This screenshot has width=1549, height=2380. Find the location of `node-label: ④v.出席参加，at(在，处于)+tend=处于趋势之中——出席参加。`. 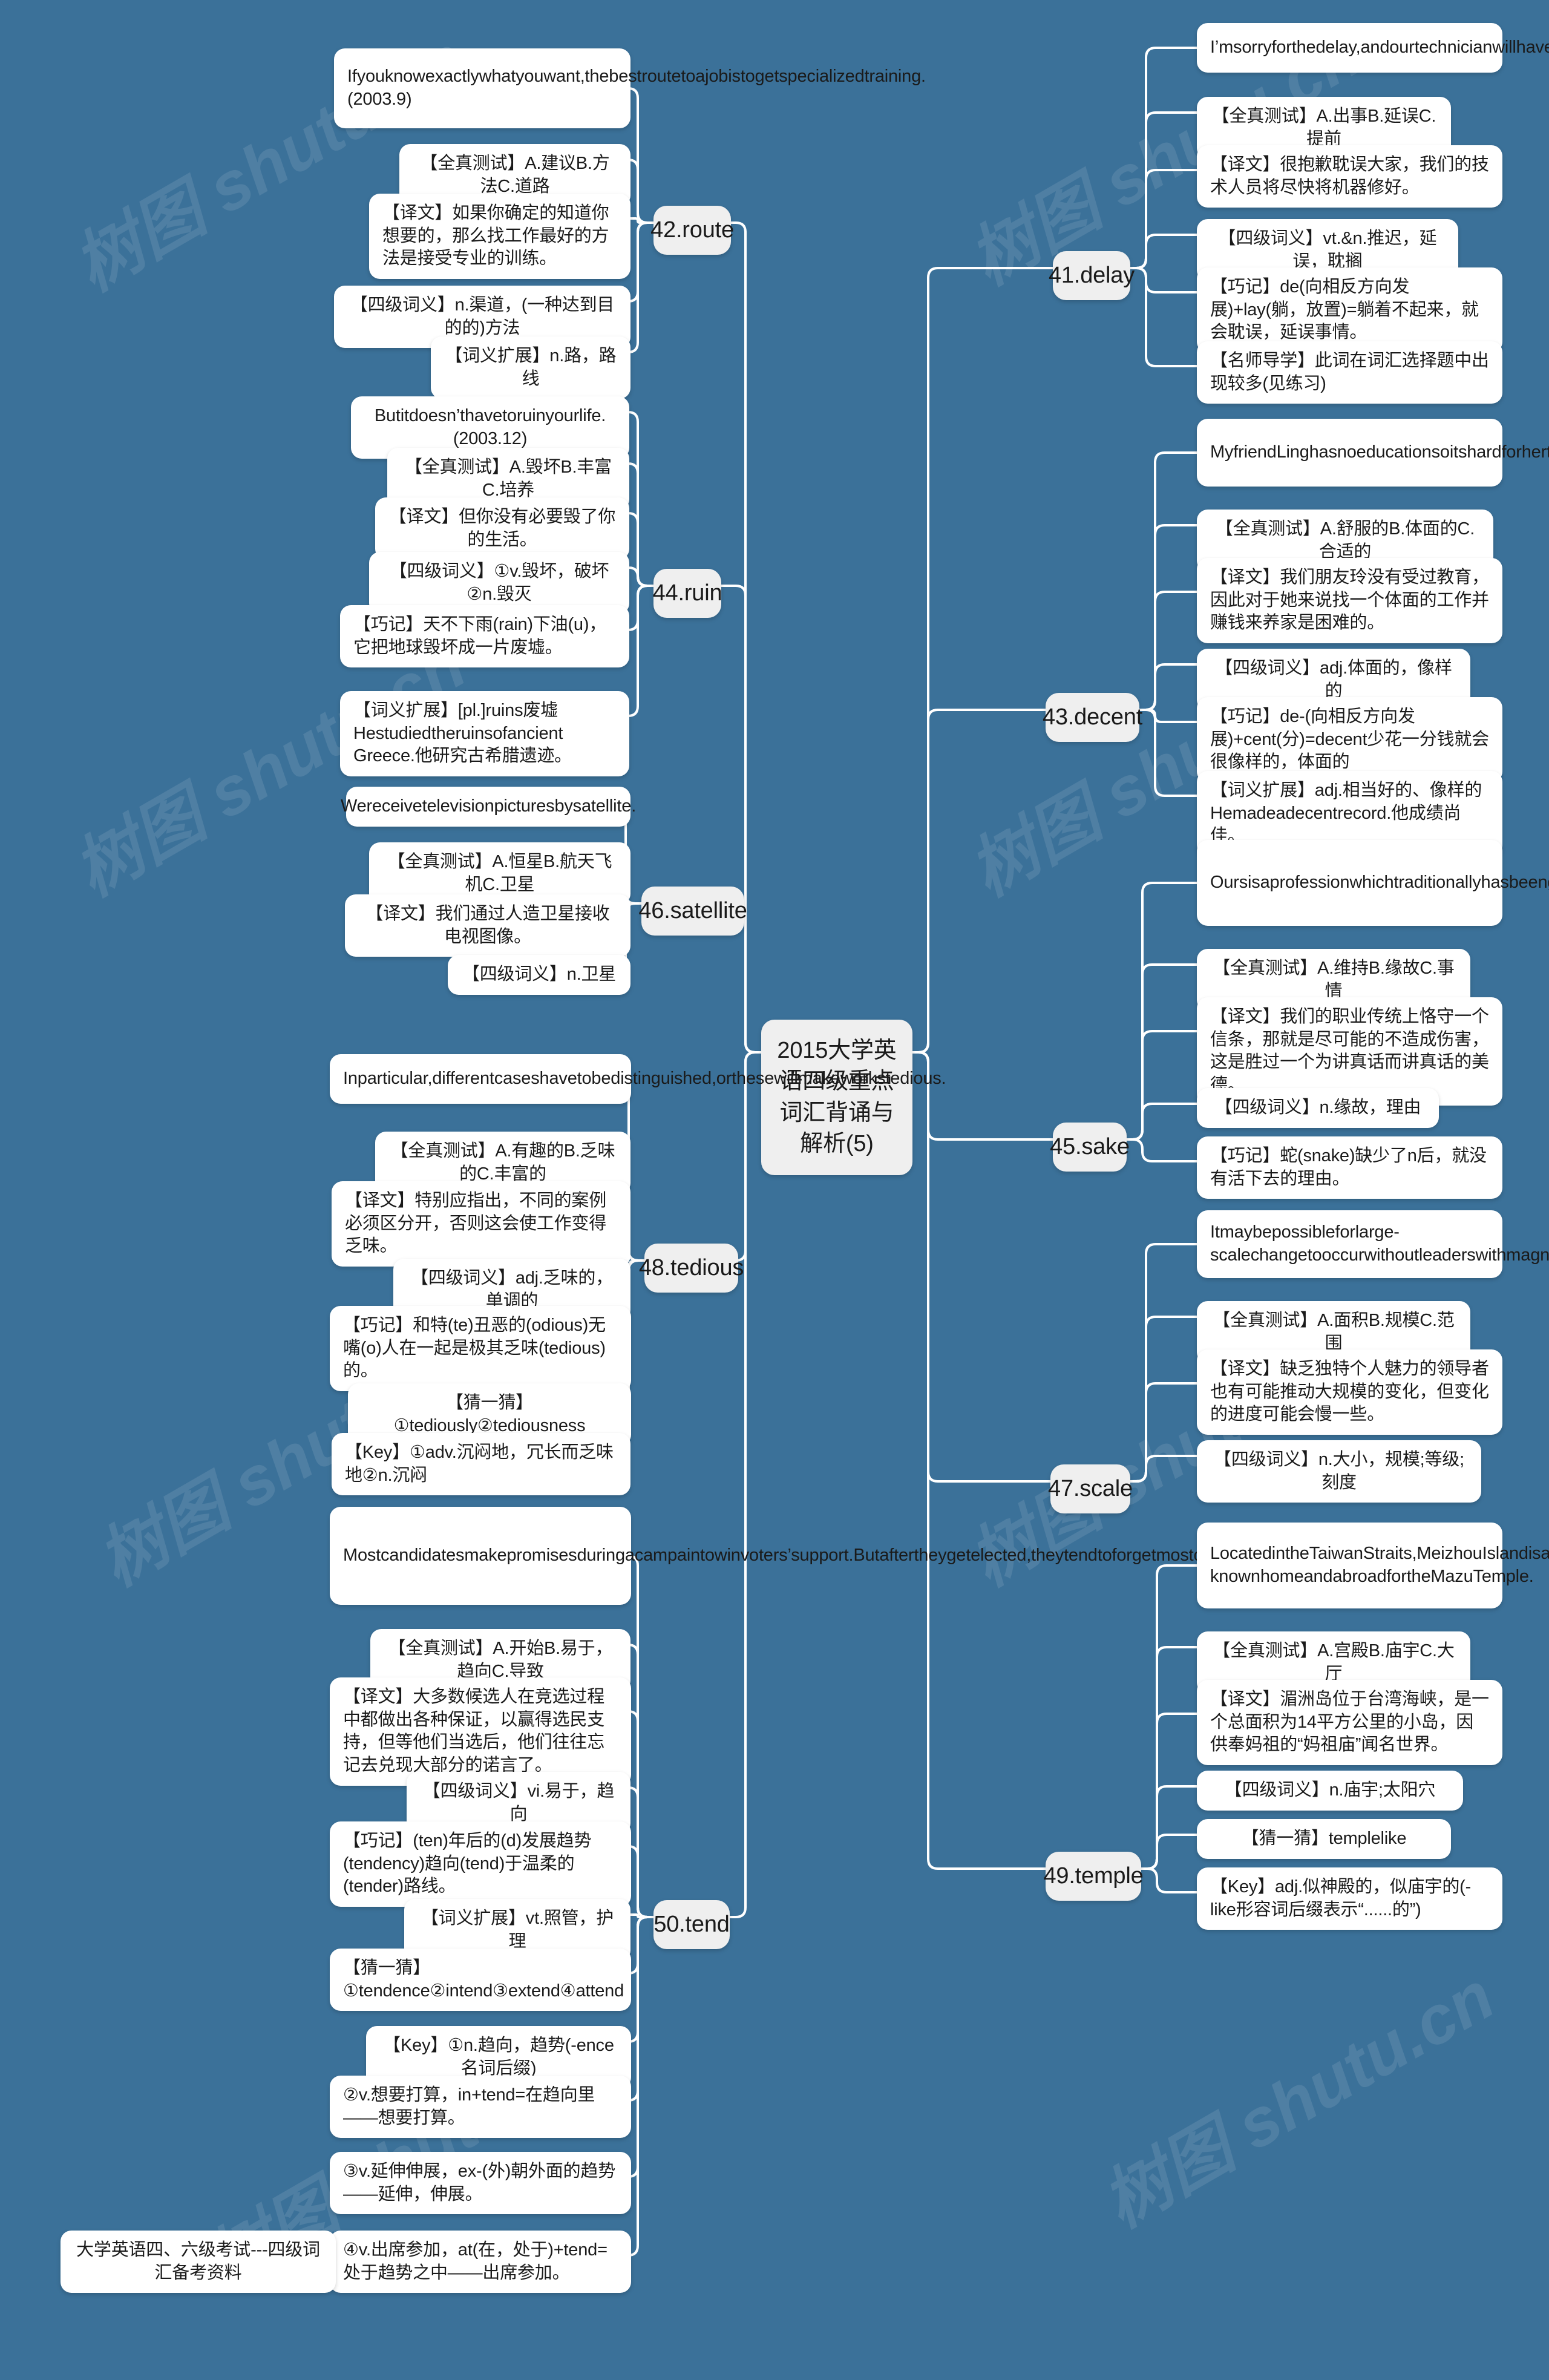

node-label: ④v.出席参加，at(在，处于)+tend=处于趋势之中——出席参加。 is located at coordinates (475, 2261).